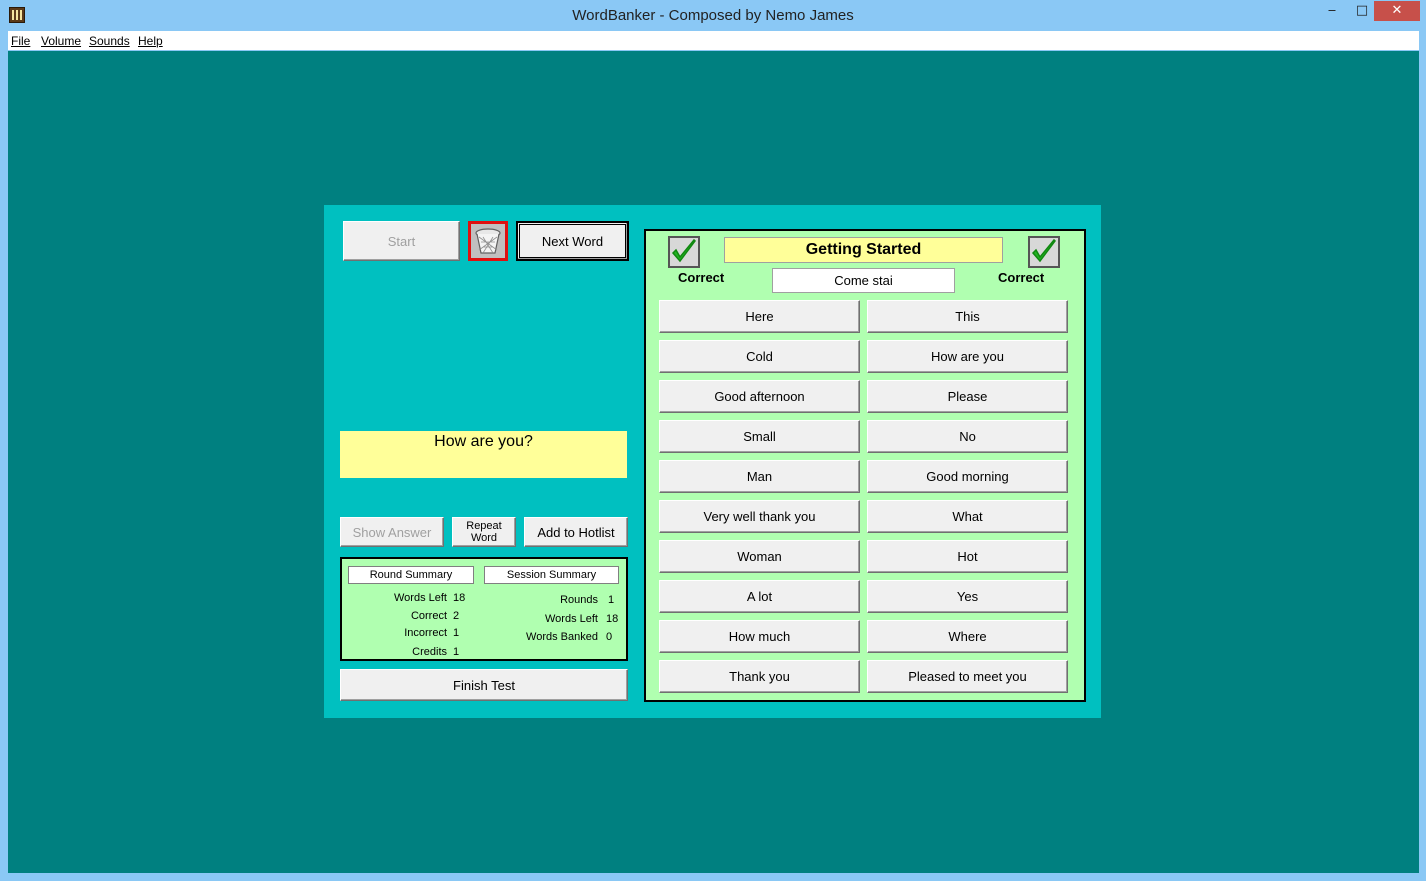 The width and height of the screenshot is (1426, 881). I want to click on left-check-box, so click(684, 252).